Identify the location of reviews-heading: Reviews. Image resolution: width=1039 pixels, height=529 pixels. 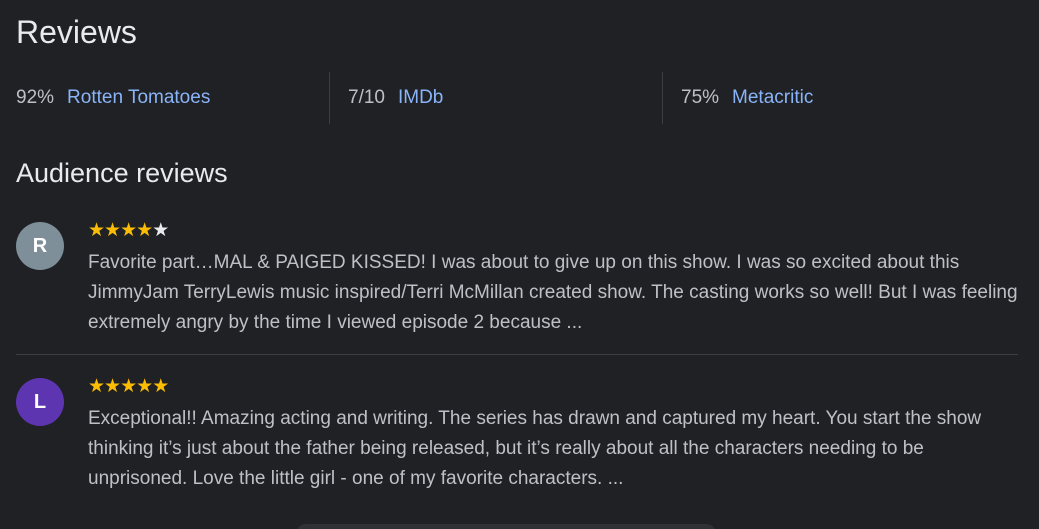
(76, 32).